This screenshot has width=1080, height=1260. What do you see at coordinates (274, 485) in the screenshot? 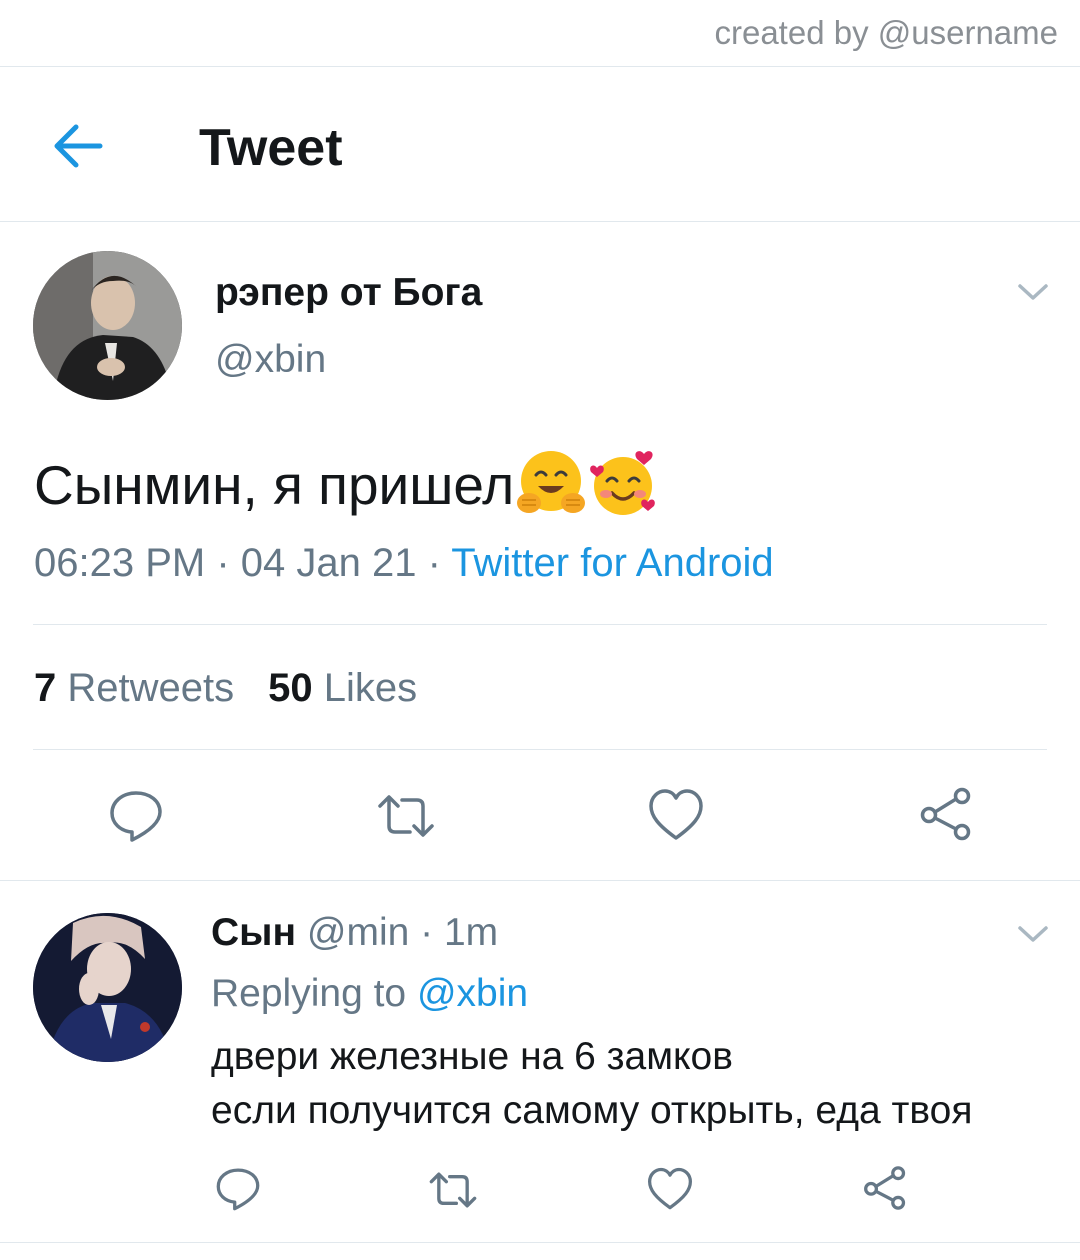
I see `tweet-text-content: Сынмин, я пришел` at bounding box center [274, 485].